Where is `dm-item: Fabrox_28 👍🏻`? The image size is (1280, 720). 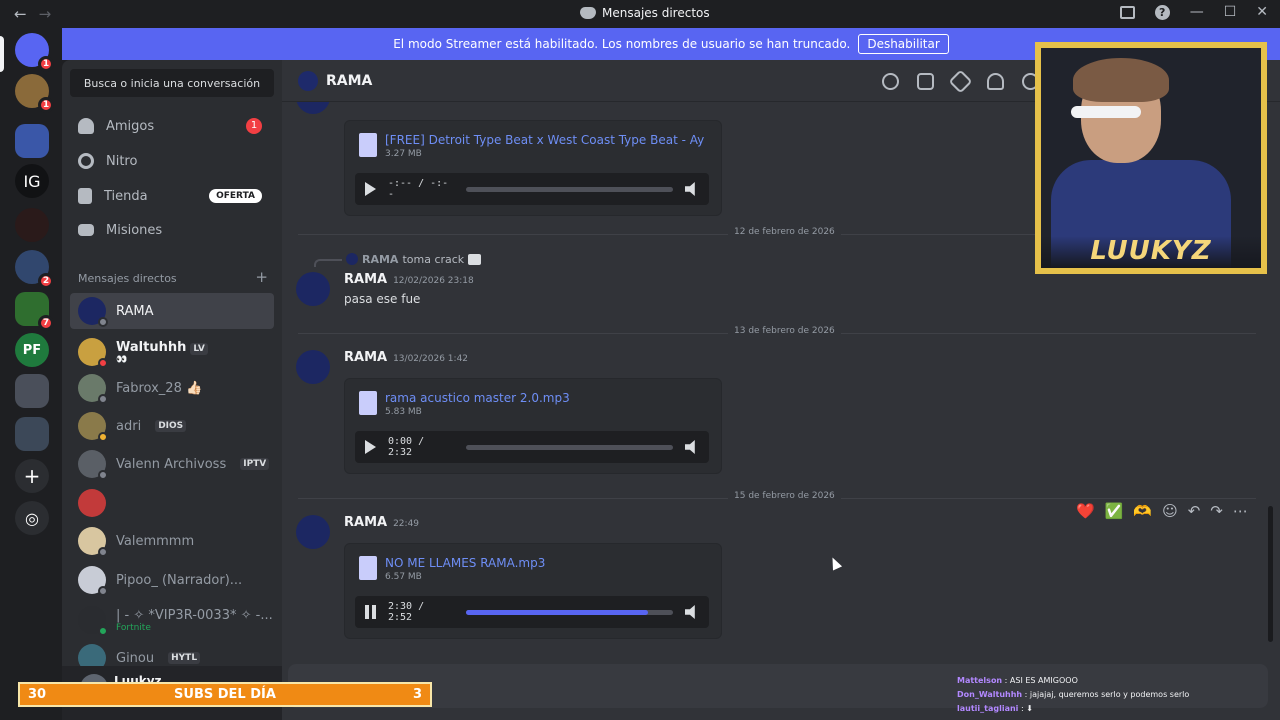
dm-item: Fabrox_28 👍🏻 is located at coordinates (172, 388).